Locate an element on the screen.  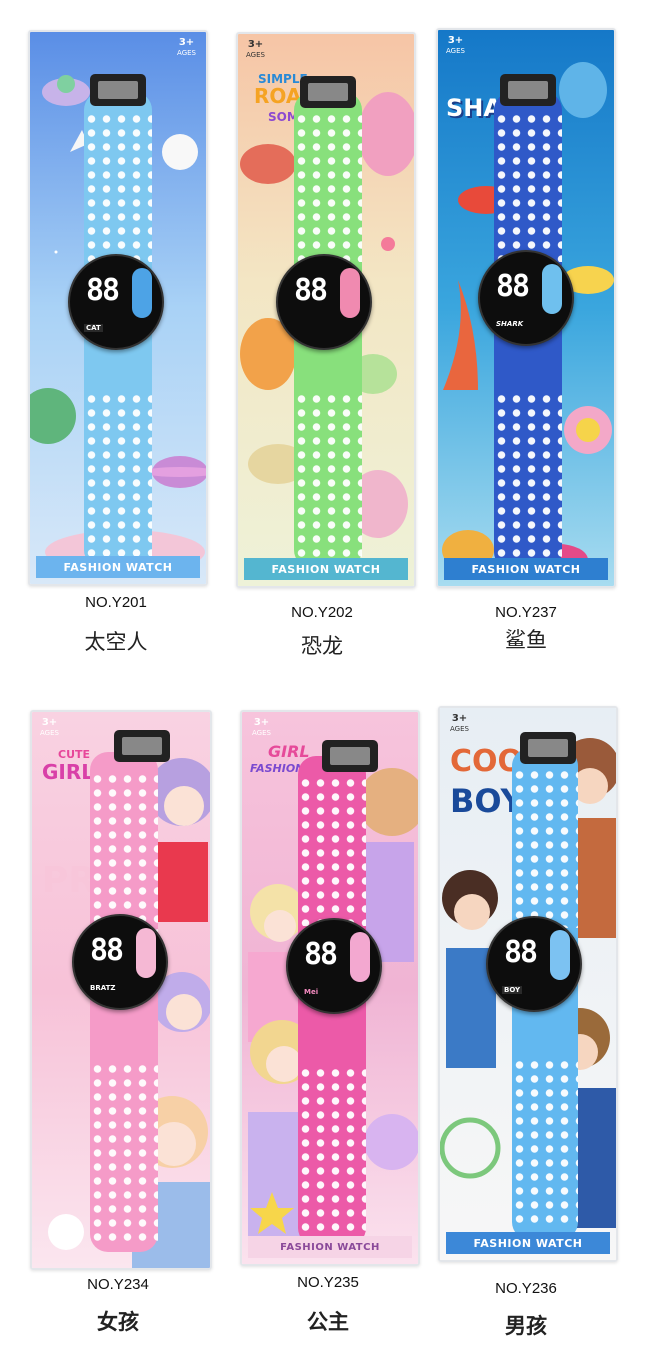
watch-face: 88 Mei is located at coordinates (334, 966).